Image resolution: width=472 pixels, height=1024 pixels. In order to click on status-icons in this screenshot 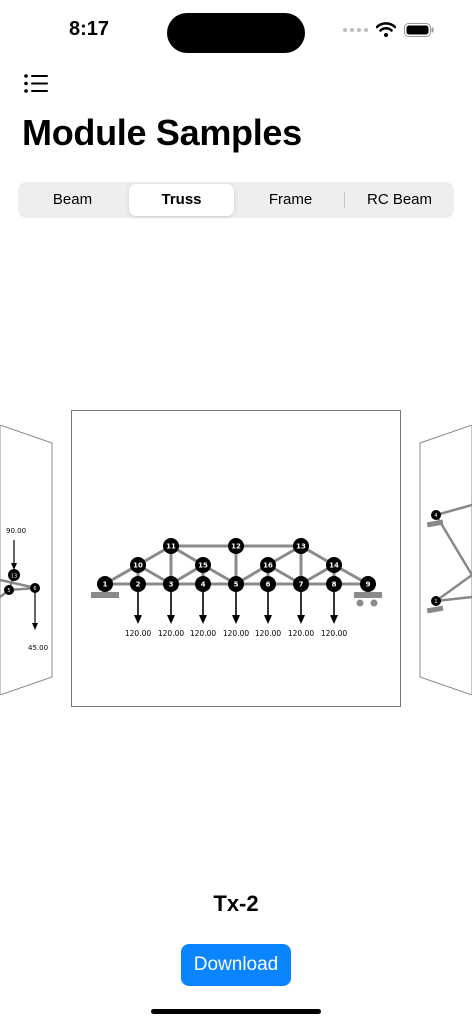, I will do `click(388, 29)`.